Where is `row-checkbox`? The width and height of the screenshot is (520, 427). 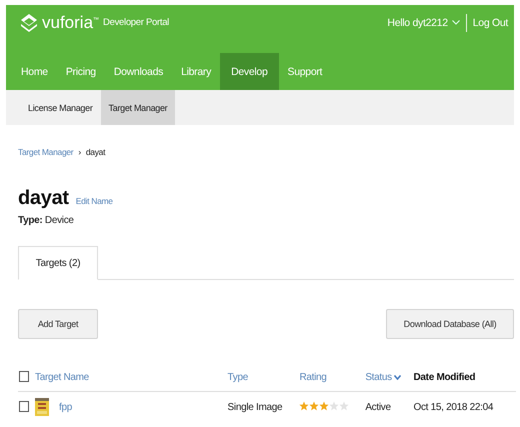
row-checkbox is located at coordinates (24, 406).